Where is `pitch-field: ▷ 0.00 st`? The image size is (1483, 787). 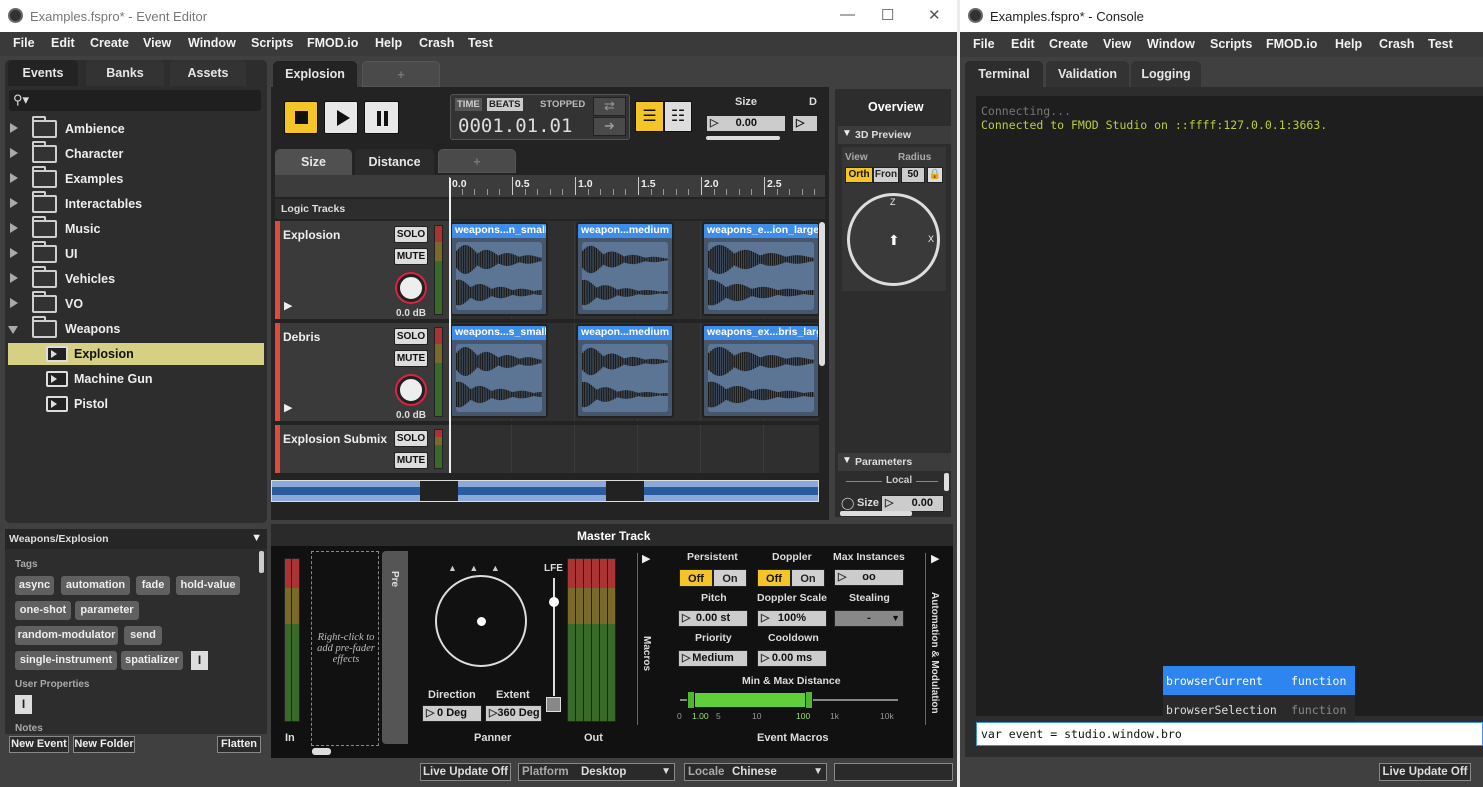
pitch-field: ▷ 0.00 st is located at coordinates (713, 618).